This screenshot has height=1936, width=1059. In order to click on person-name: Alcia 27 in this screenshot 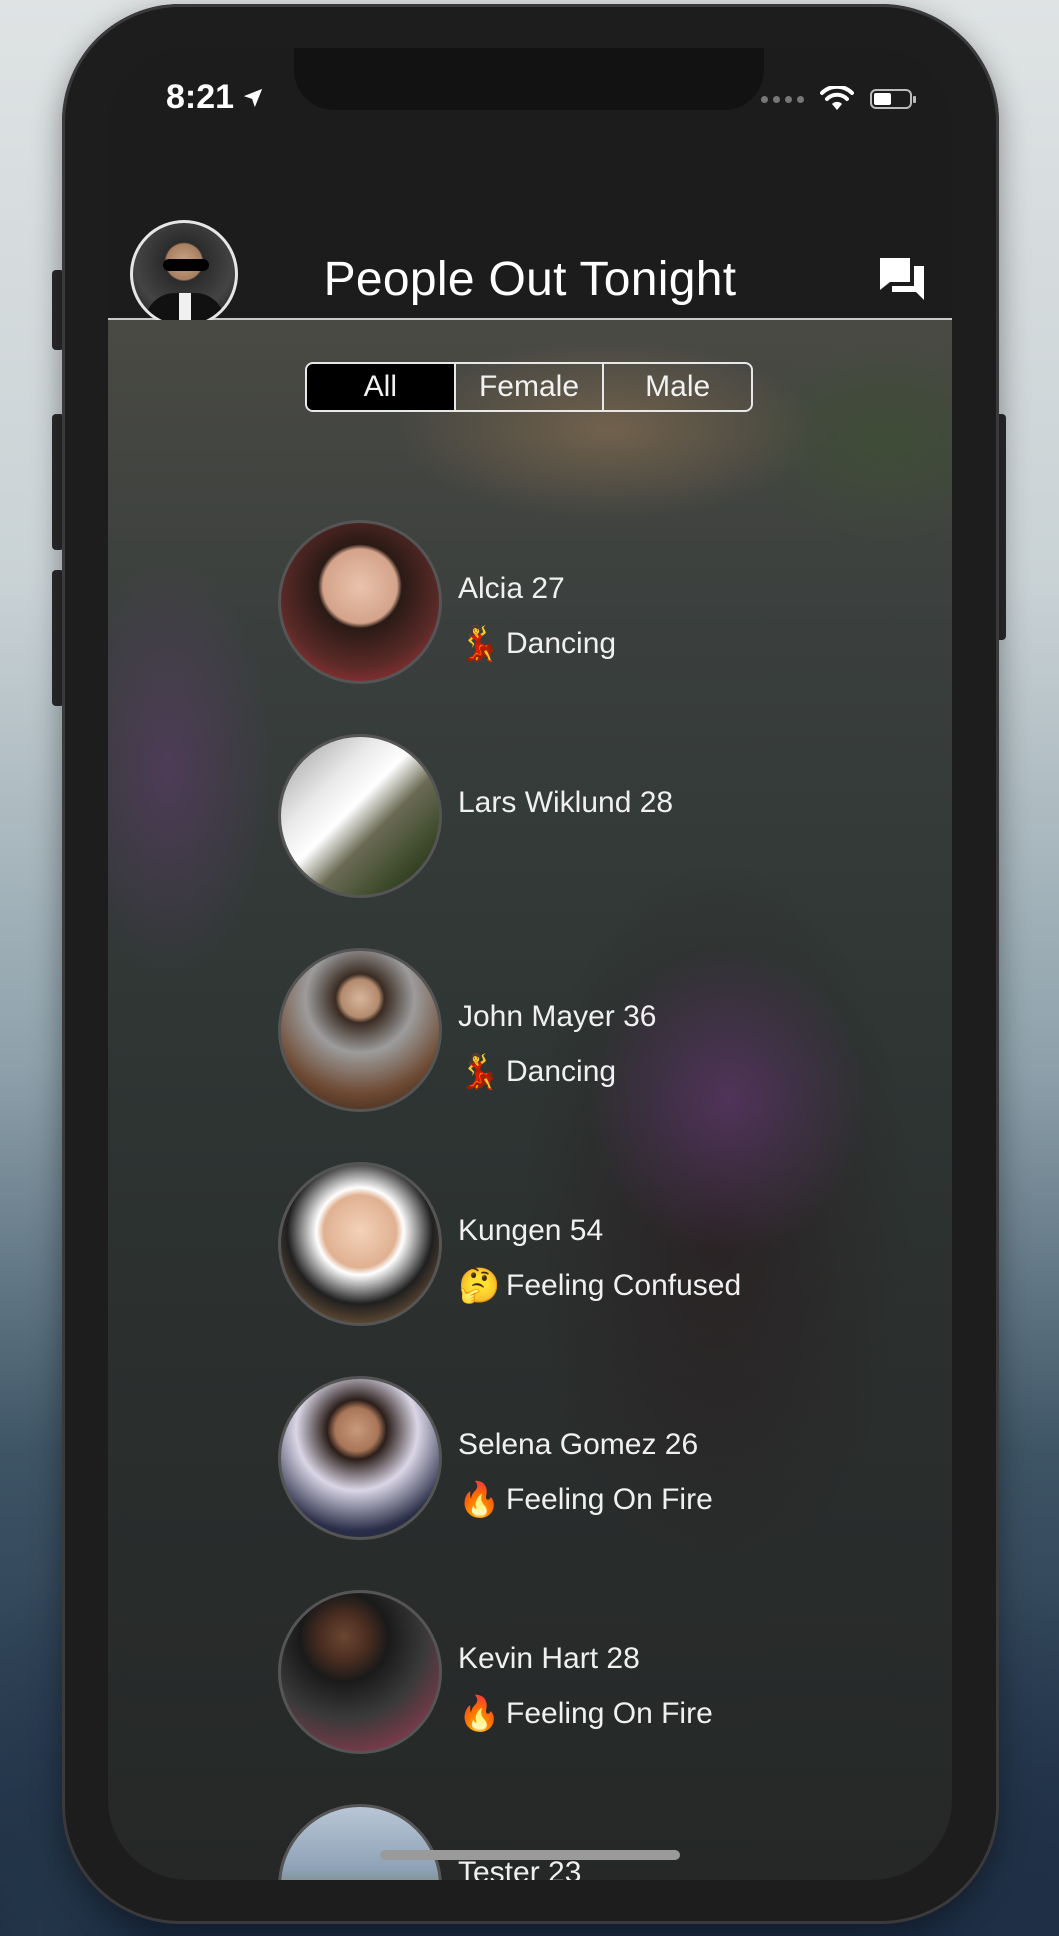, I will do `click(511, 588)`.